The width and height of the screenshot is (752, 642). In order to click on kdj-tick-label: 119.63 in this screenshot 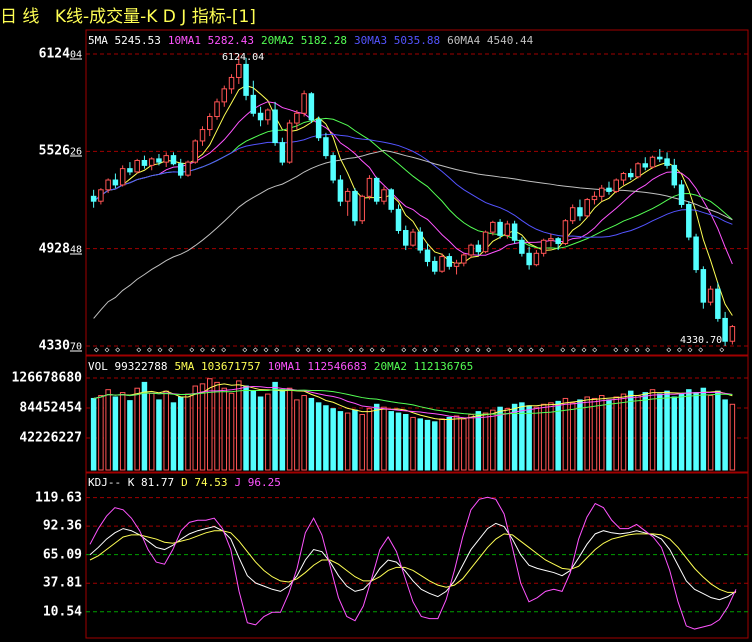, I will do `click(58, 498)`.